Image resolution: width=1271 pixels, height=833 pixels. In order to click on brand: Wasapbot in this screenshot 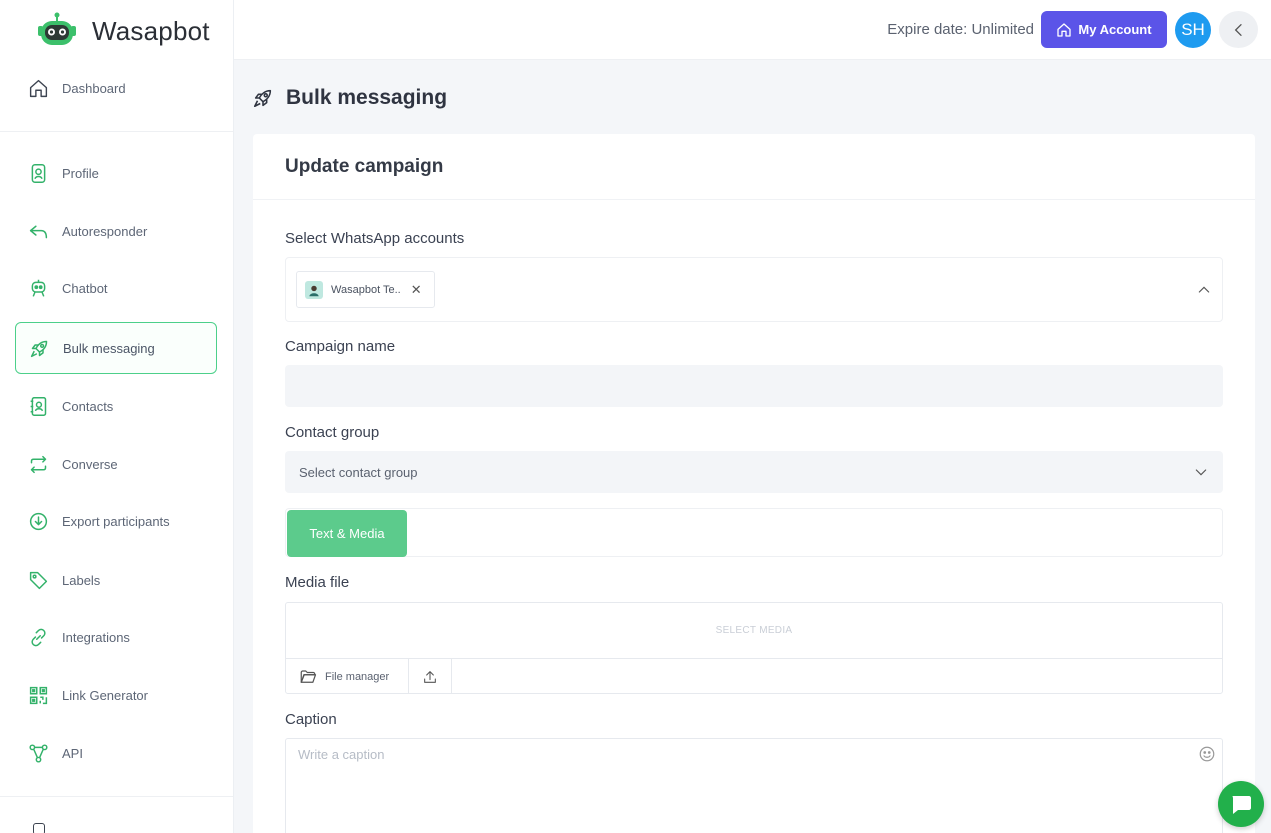, I will do `click(122, 31)`.